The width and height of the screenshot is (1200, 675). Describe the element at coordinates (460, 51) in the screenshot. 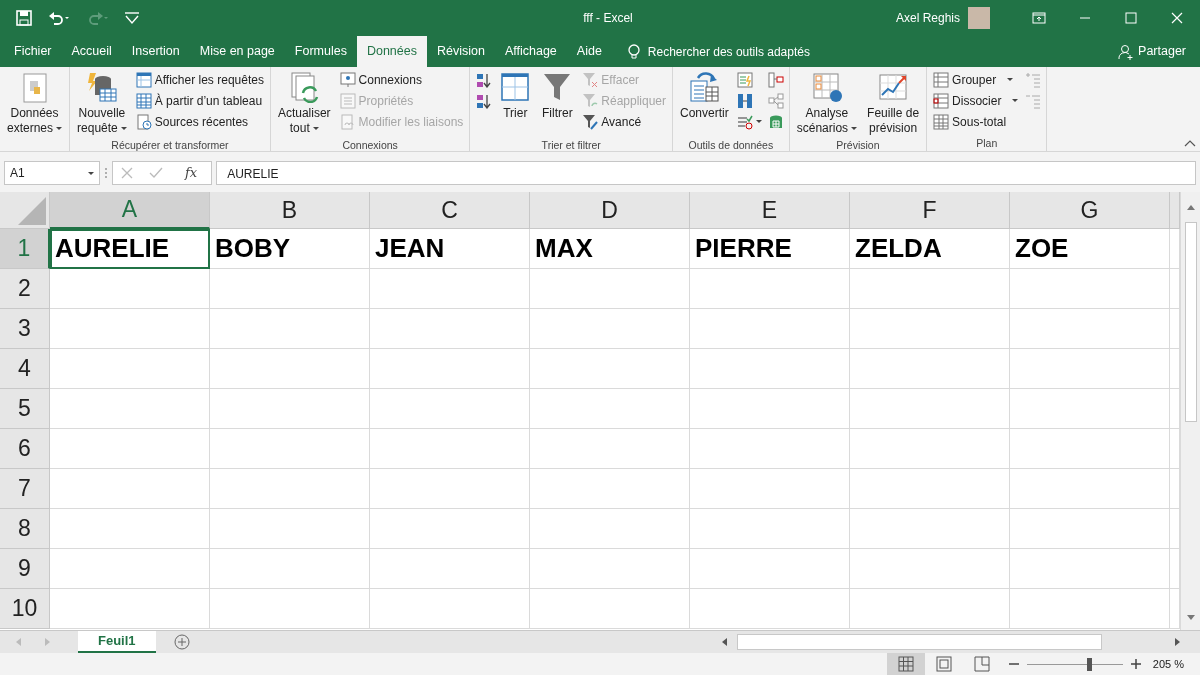

I see `ribbon-tab: Révision` at that location.